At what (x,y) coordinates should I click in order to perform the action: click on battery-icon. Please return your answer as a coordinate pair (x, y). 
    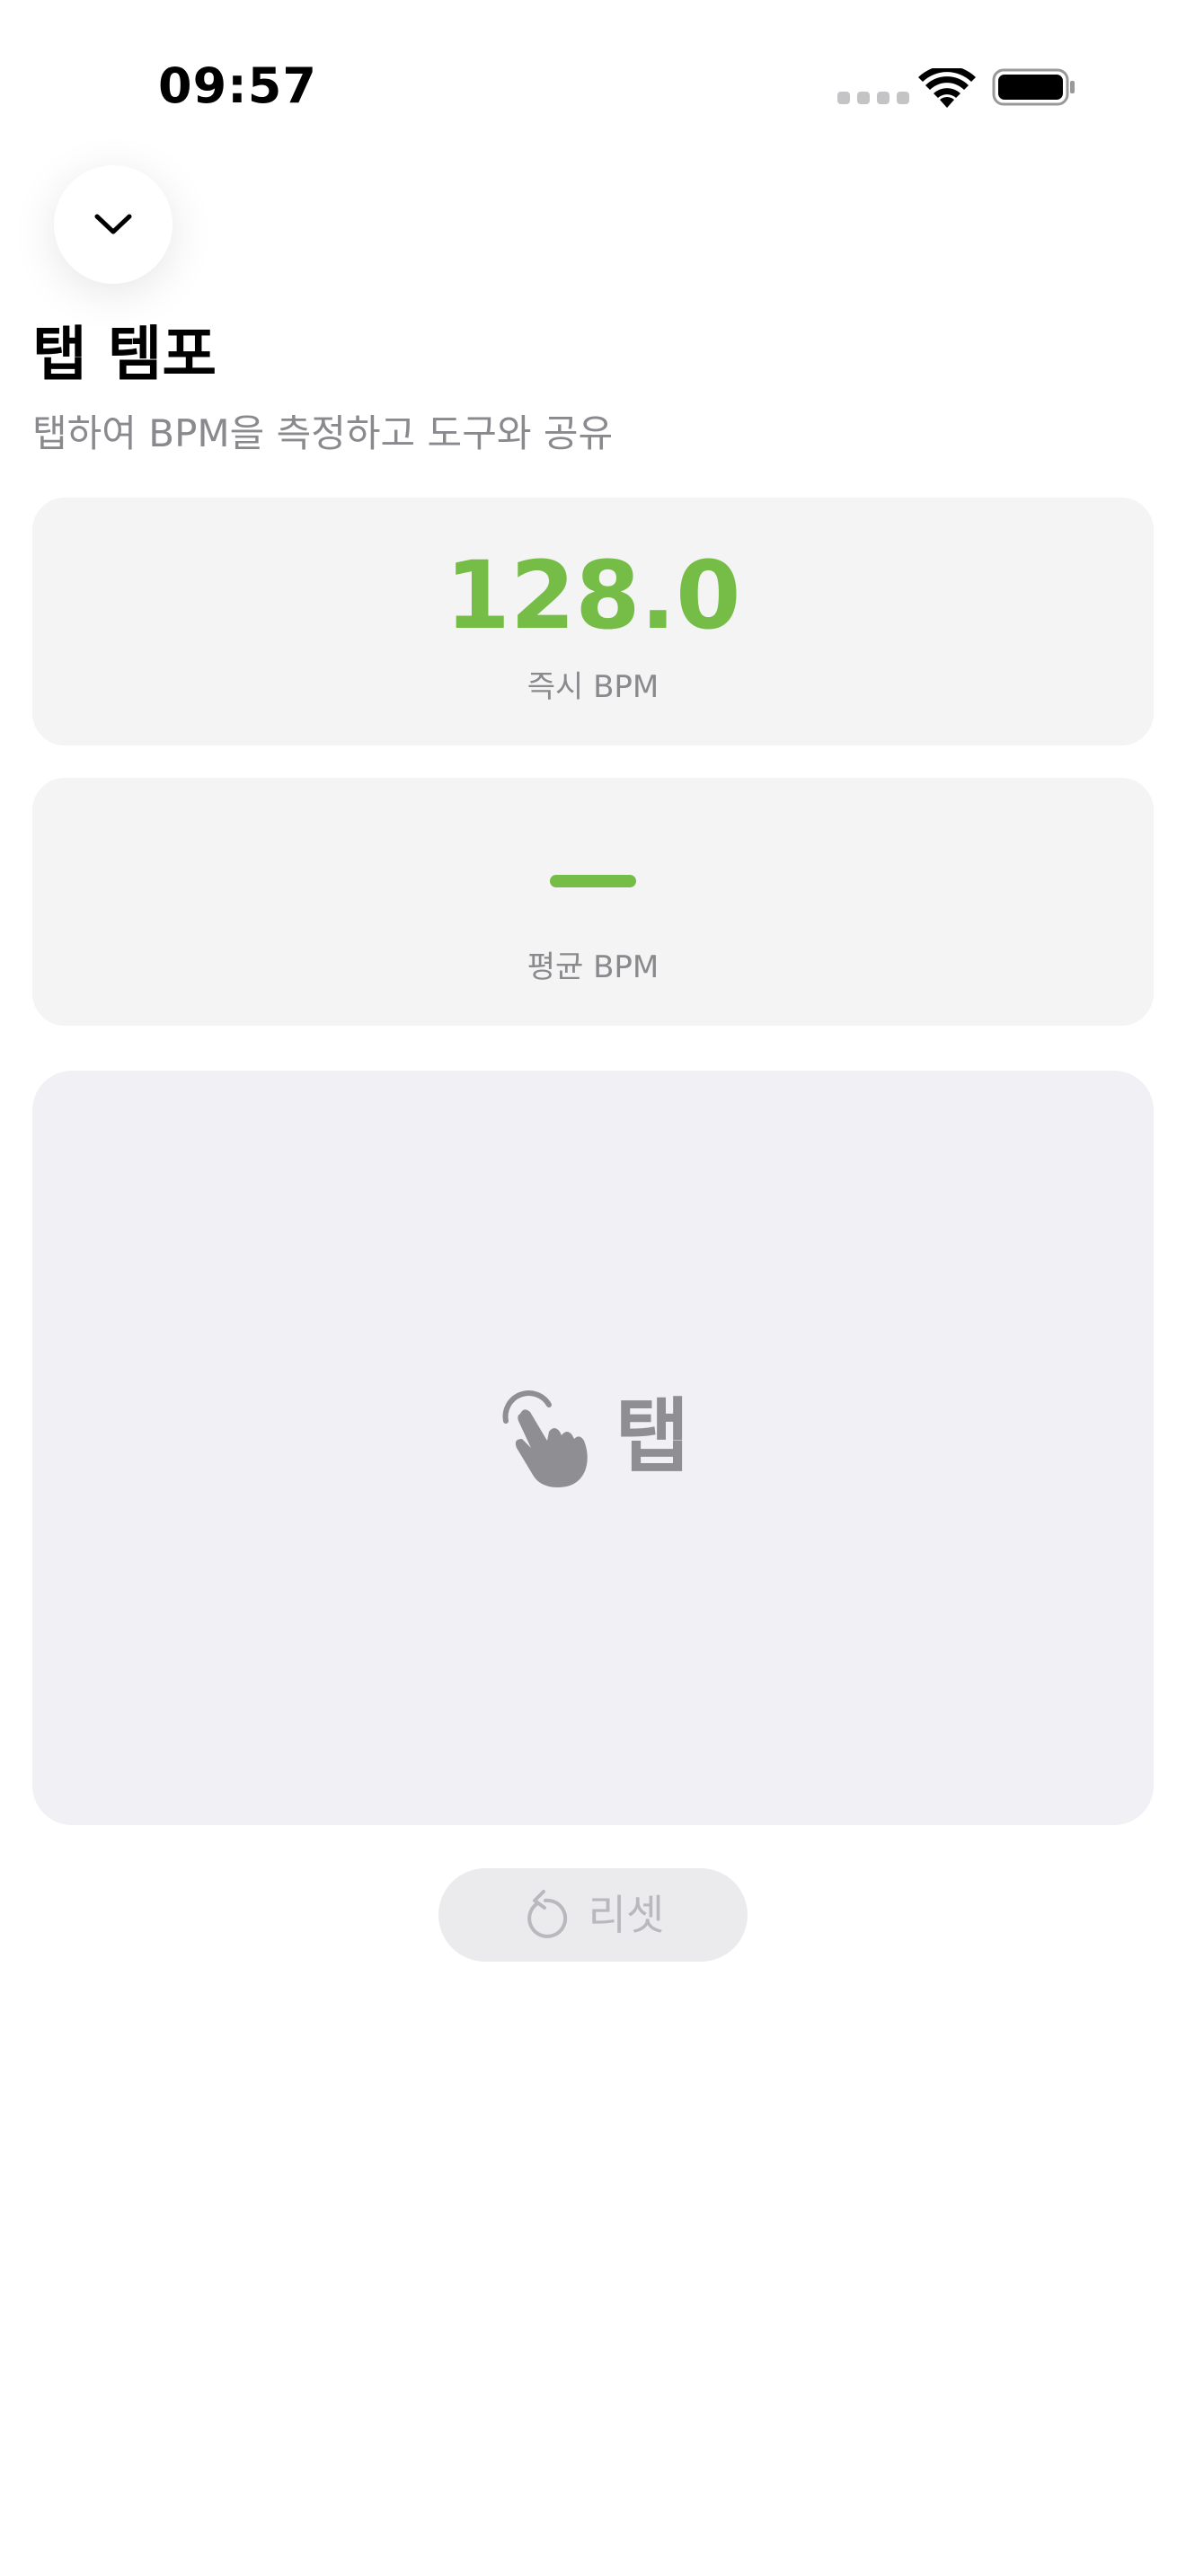
    Looking at the image, I should click on (1033, 87).